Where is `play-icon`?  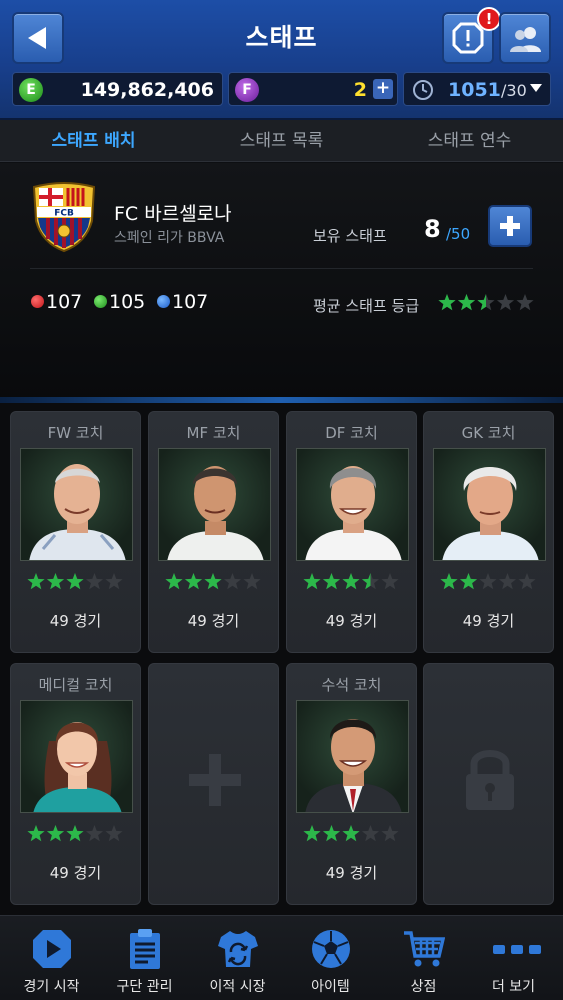
play-icon is located at coordinates (52, 949).